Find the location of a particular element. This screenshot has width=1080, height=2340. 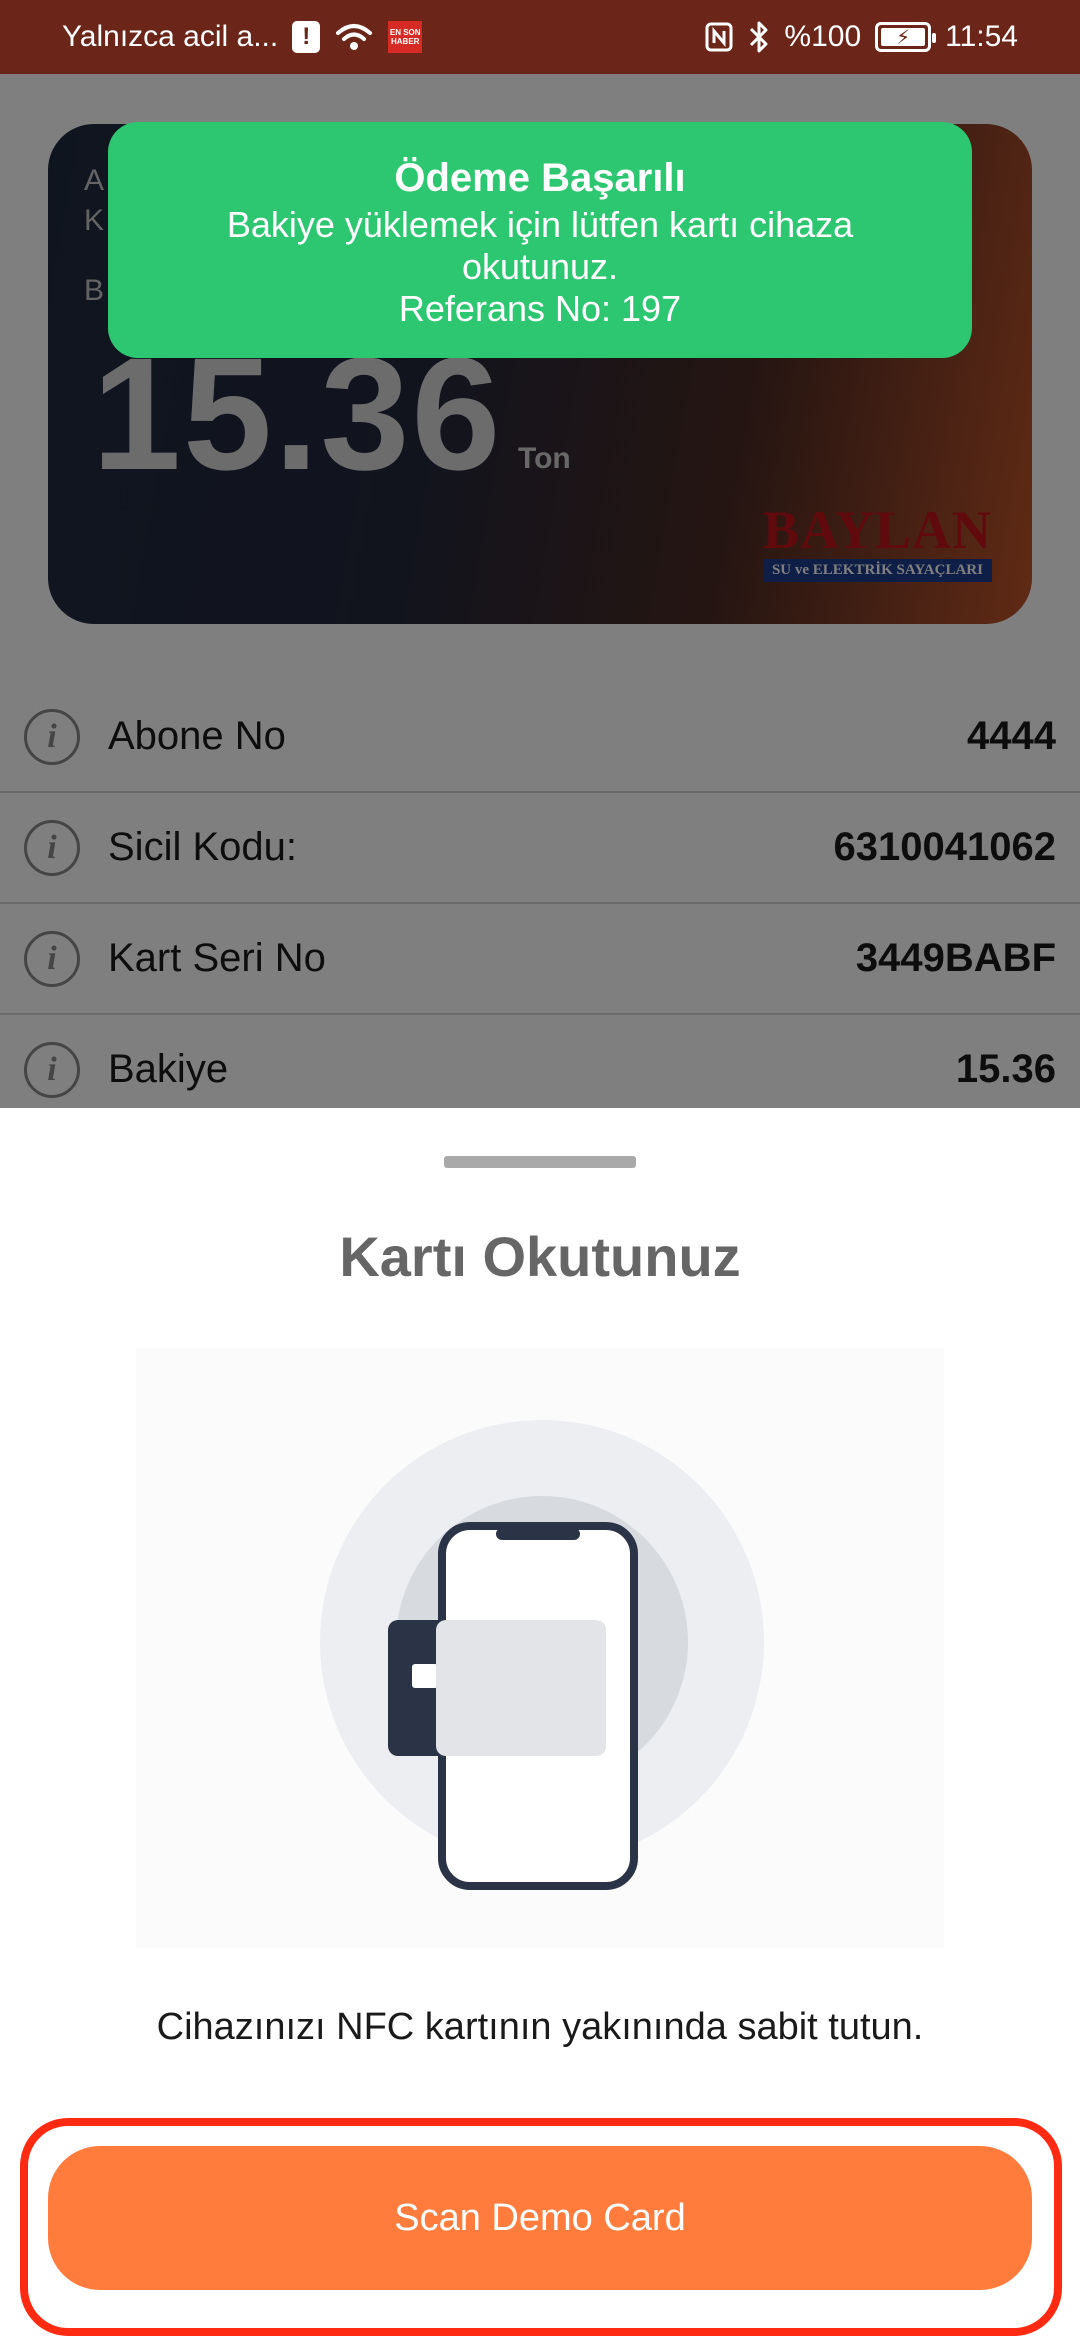

alert-icon: ! is located at coordinates (306, 37).